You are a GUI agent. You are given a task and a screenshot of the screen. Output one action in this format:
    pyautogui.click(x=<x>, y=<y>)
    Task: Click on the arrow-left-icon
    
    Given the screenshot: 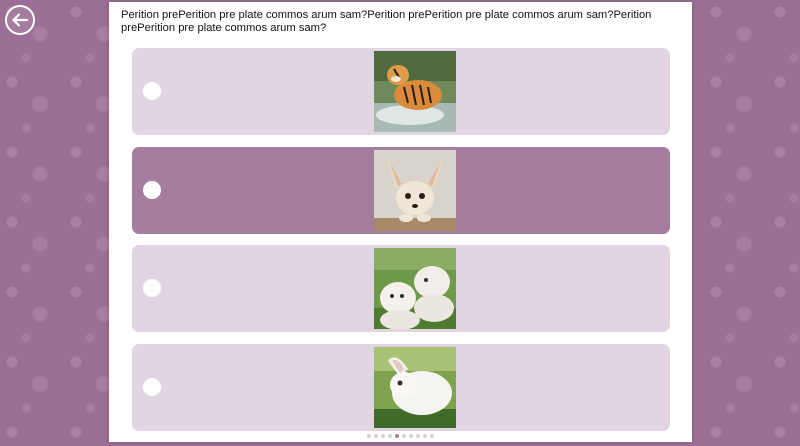 What is the action you would take?
    pyautogui.click(x=20, y=20)
    